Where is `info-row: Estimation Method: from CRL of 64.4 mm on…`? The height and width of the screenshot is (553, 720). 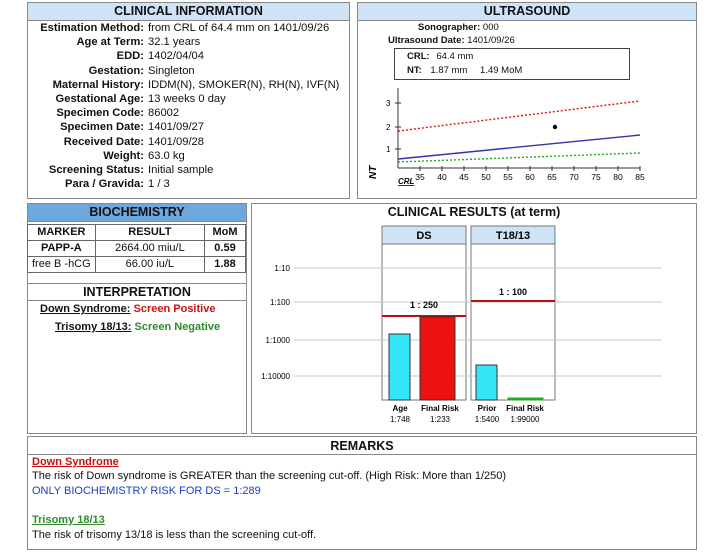 info-row: Estimation Method: from CRL of 64.4 mm on… is located at coordinates (178, 28).